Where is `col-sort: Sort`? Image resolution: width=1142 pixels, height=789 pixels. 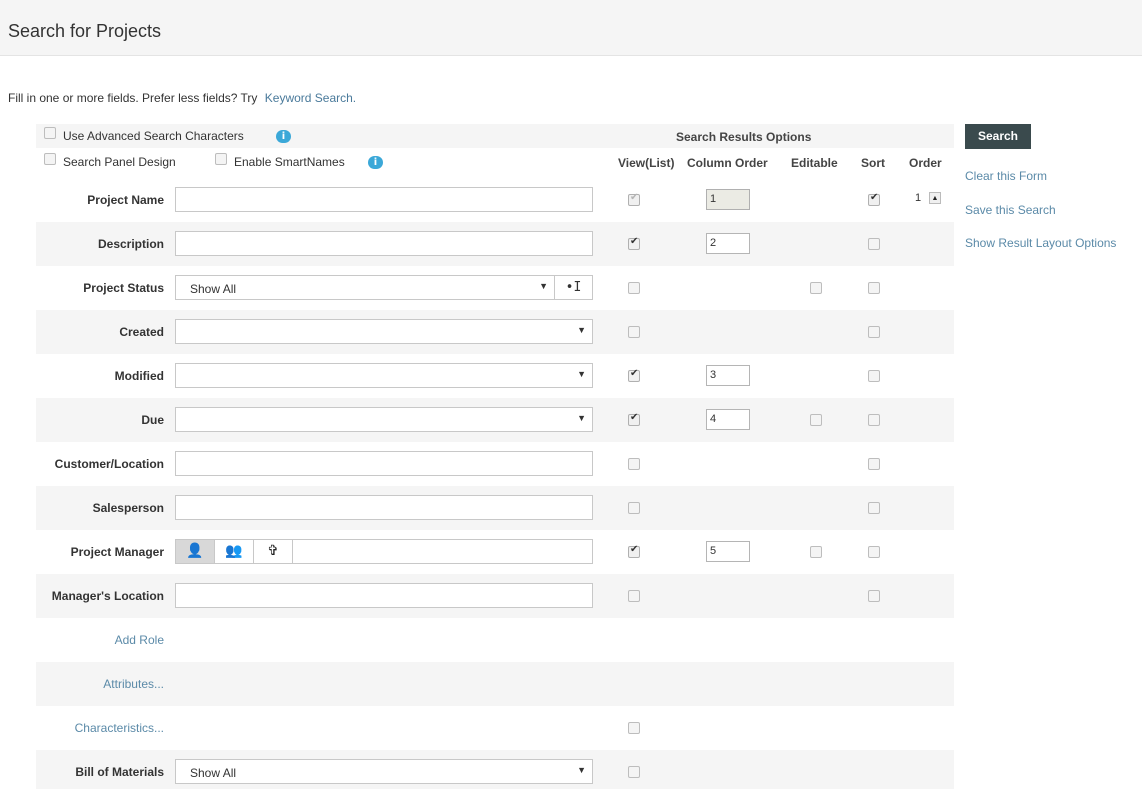
col-sort: Sort is located at coordinates (873, 163).